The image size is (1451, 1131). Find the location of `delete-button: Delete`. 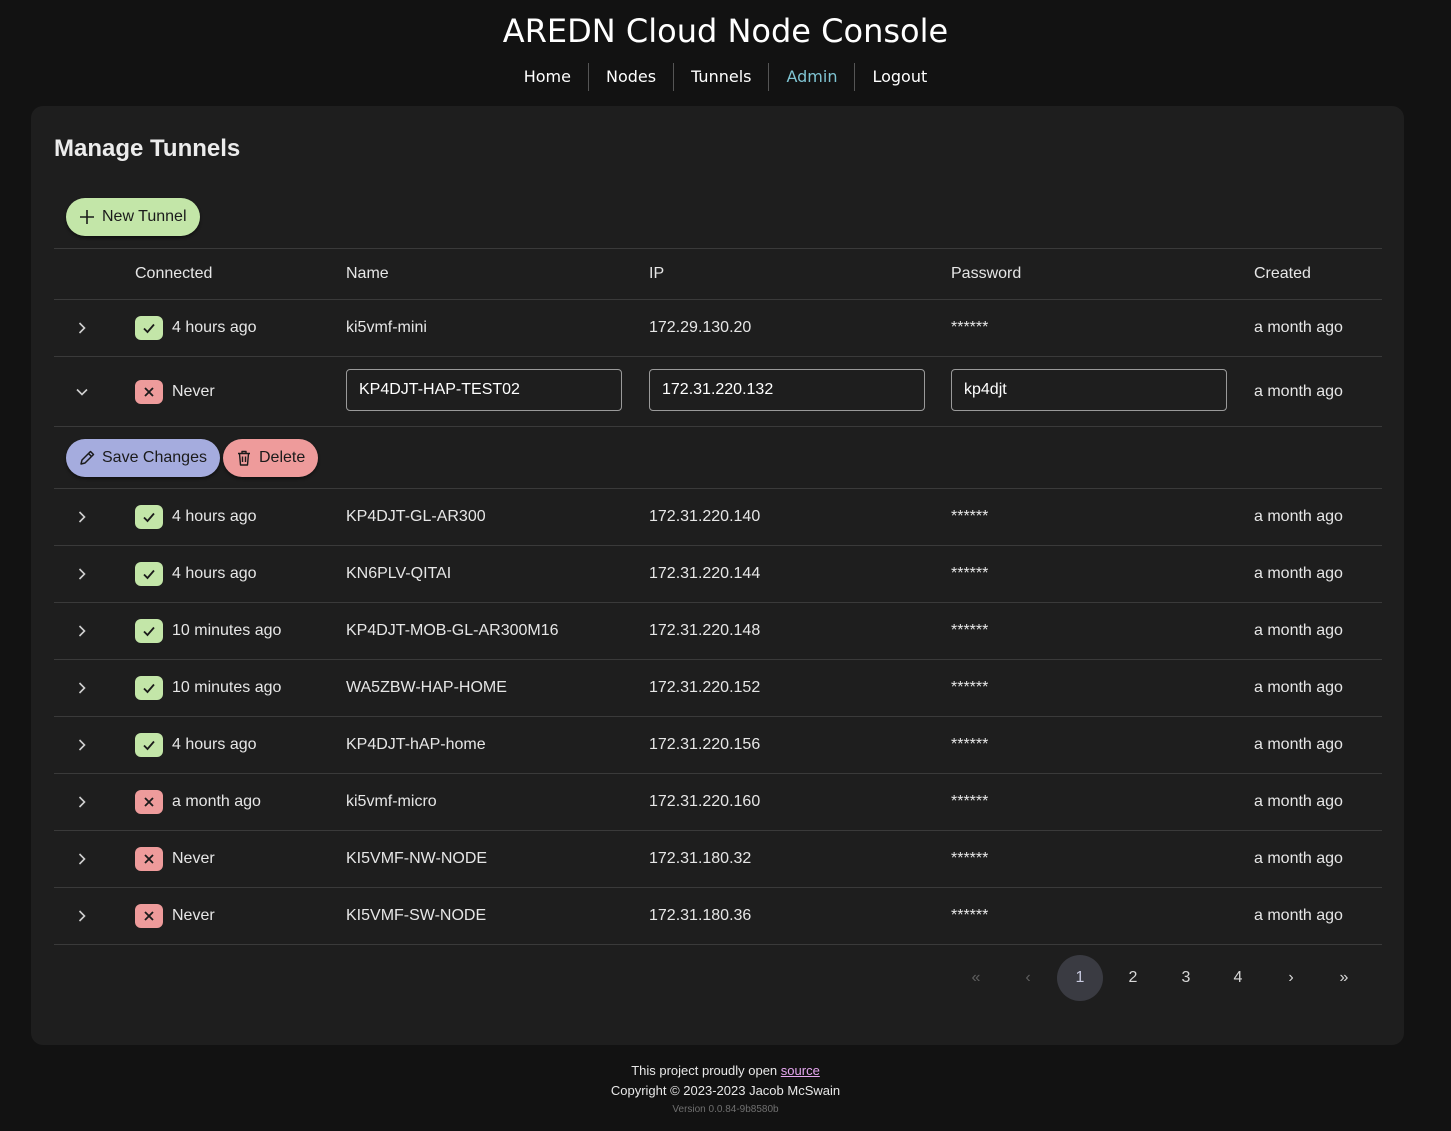

delete-button: Delete is located at coordinates (271, 458).